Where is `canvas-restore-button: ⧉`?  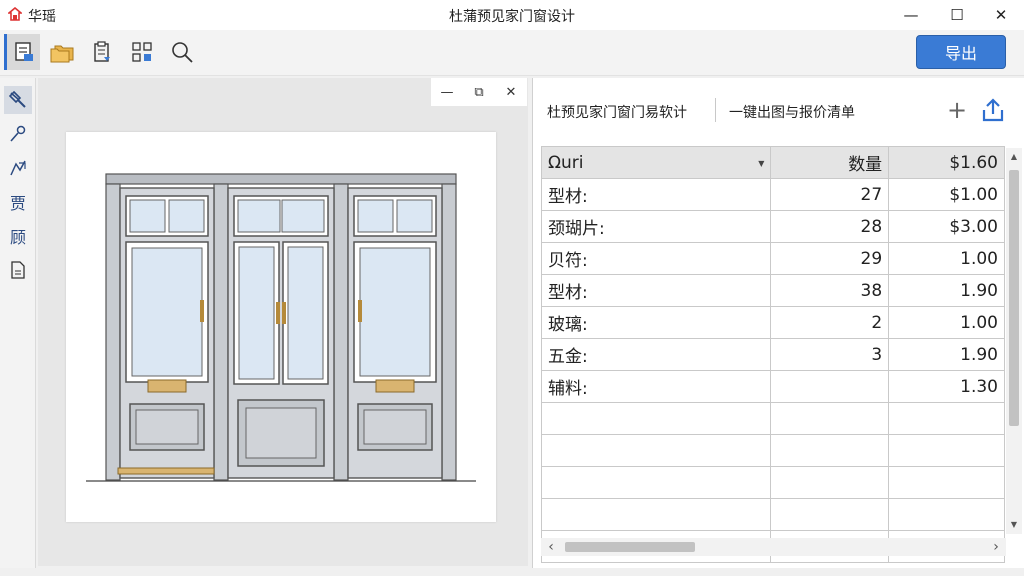 canvas-restore-button: ⧉ is located at coordinates (479, 92).